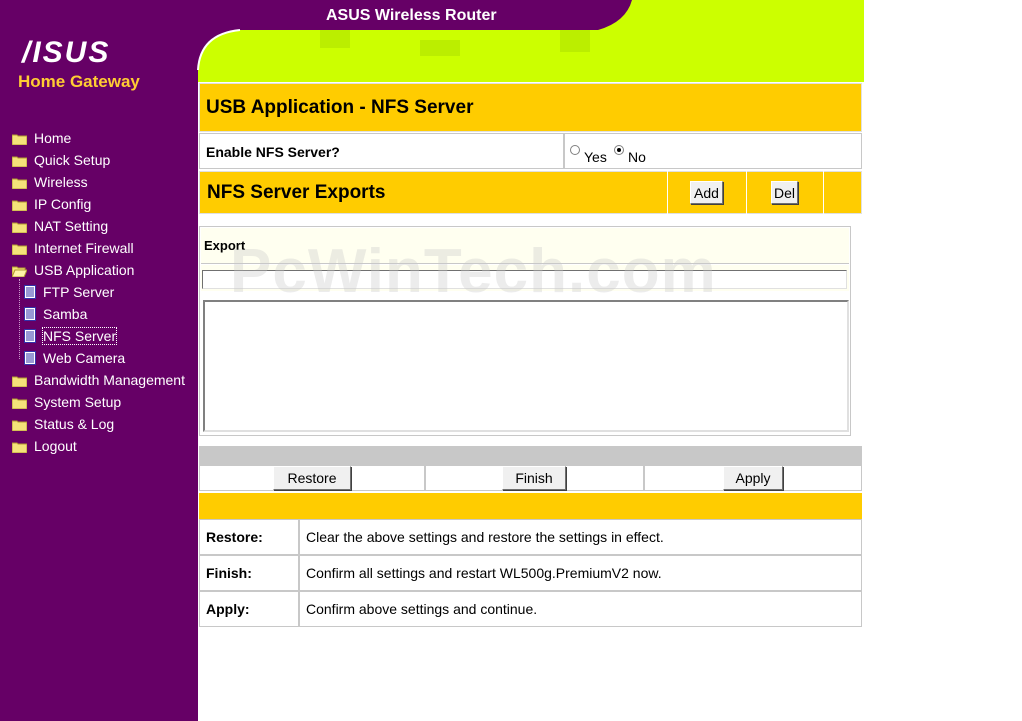  Describe the element at coordinates (79, 292) in the screenshot. I see `sidebar-subitem-label: FTP Server` at that location.